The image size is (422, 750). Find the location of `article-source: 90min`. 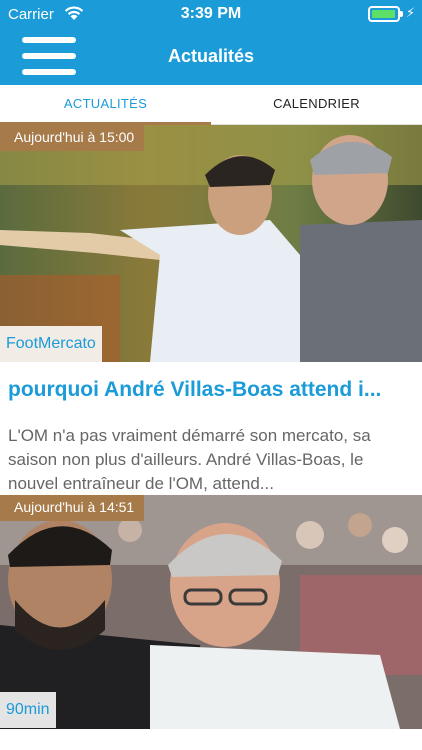

article-source: 90min is located at coordinates (28, 710).